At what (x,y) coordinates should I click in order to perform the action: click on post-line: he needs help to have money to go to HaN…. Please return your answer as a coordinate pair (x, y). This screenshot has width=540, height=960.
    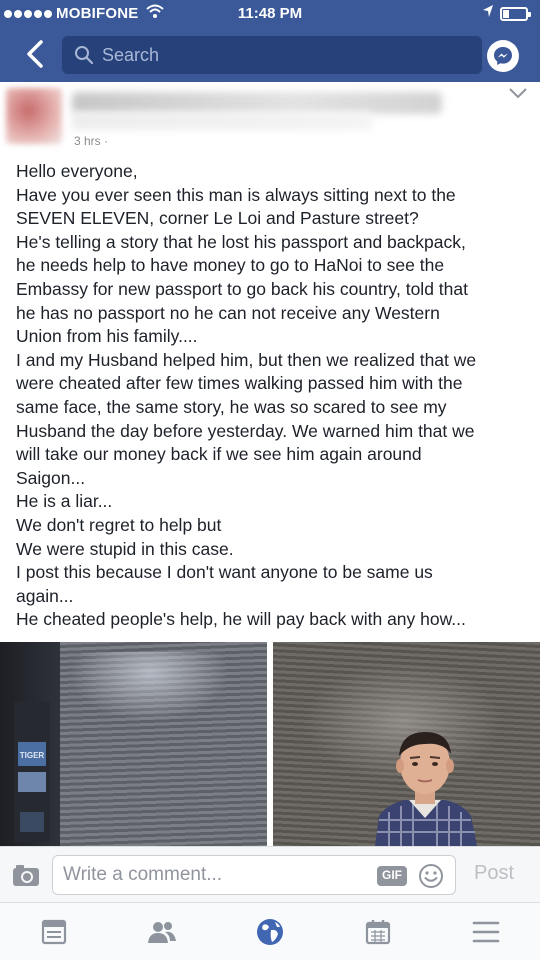
    Looking at the image, I should click on (230, 265).